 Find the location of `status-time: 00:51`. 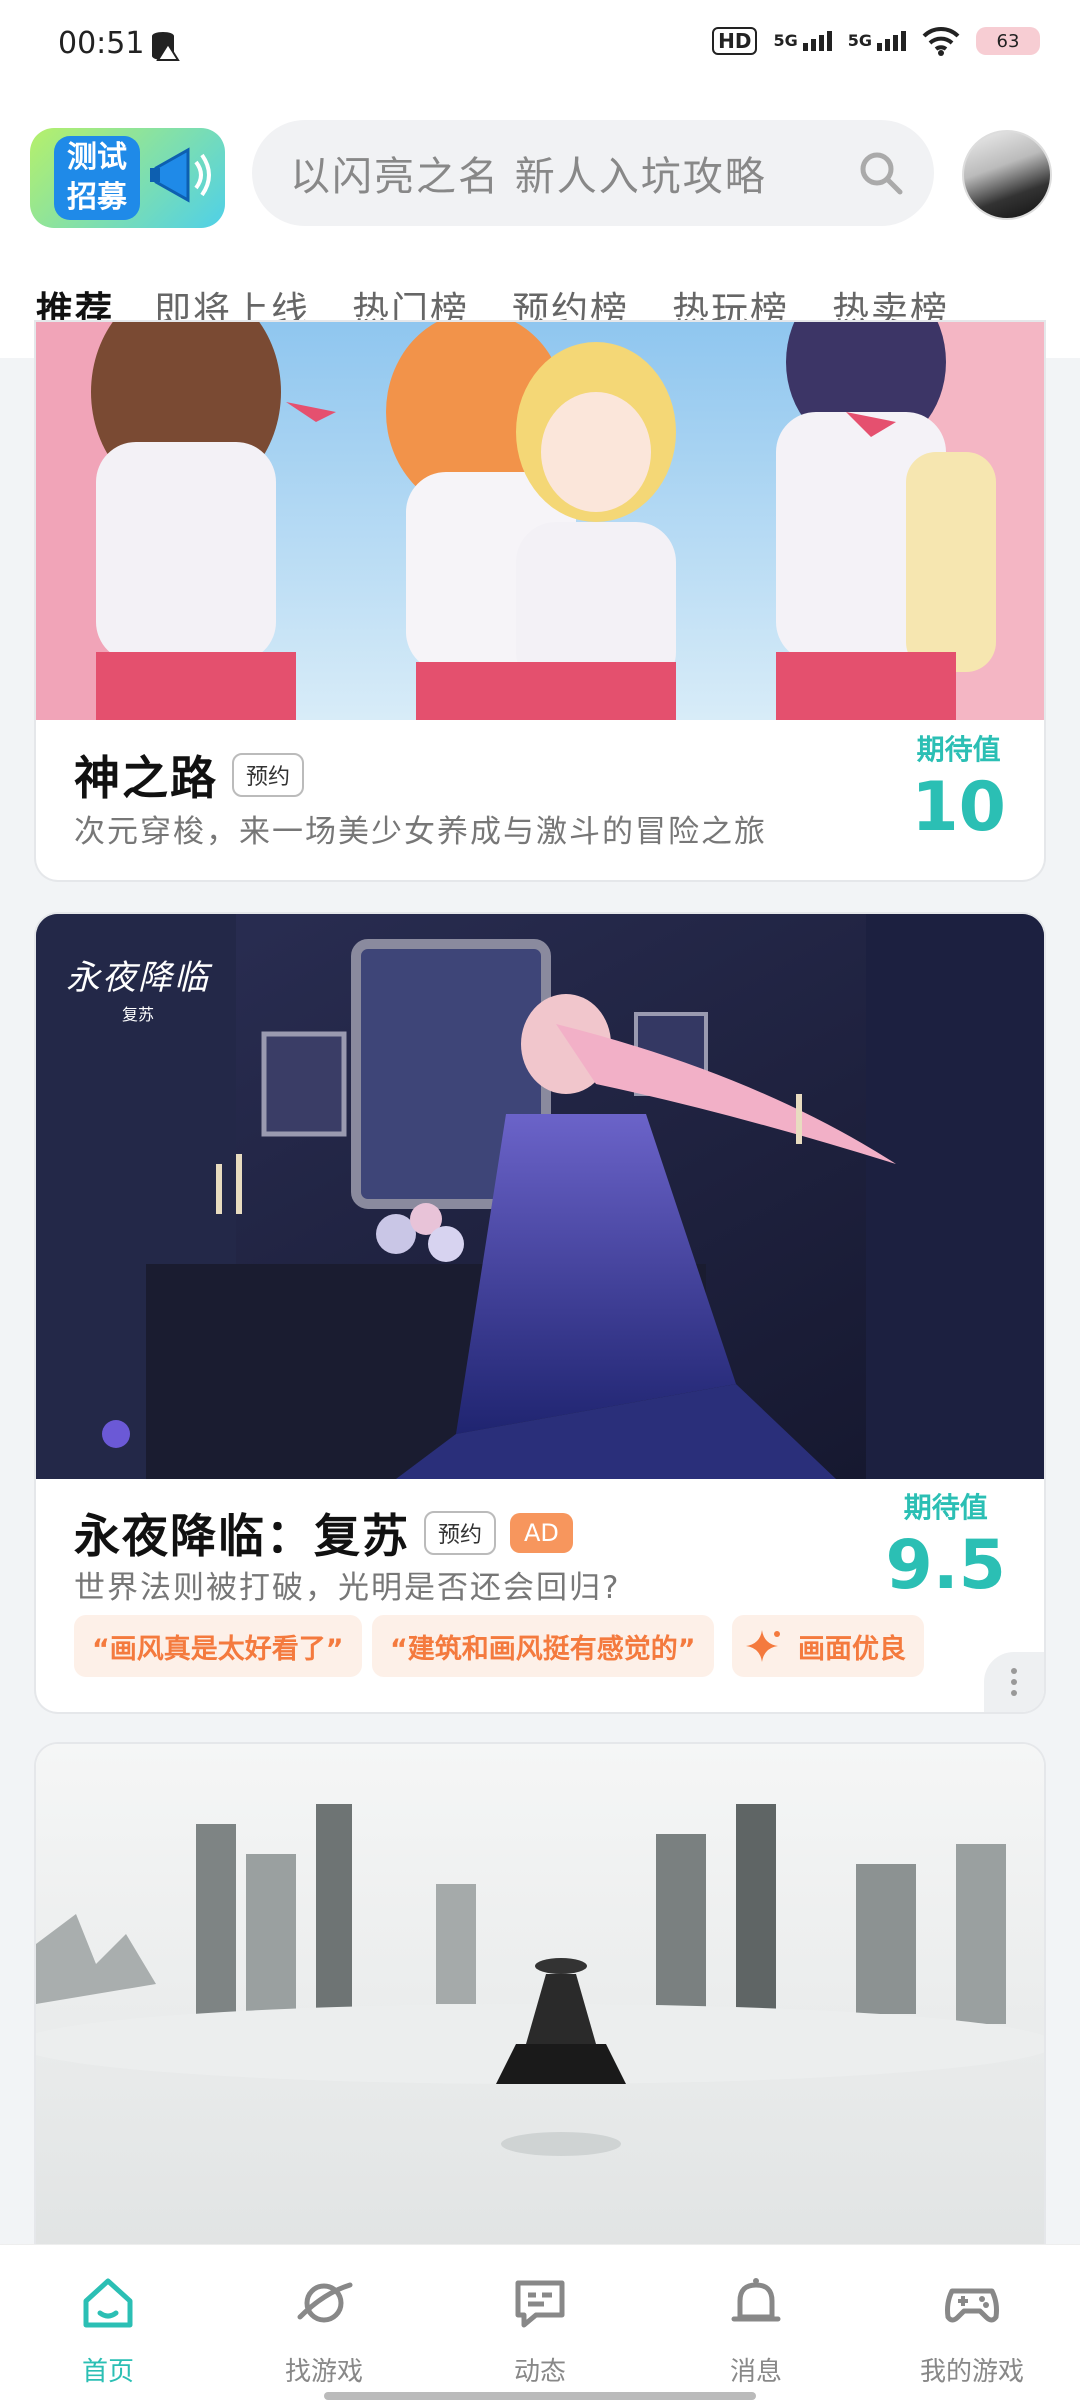

status-time: 00:51 is located at coordinates (101, 43).